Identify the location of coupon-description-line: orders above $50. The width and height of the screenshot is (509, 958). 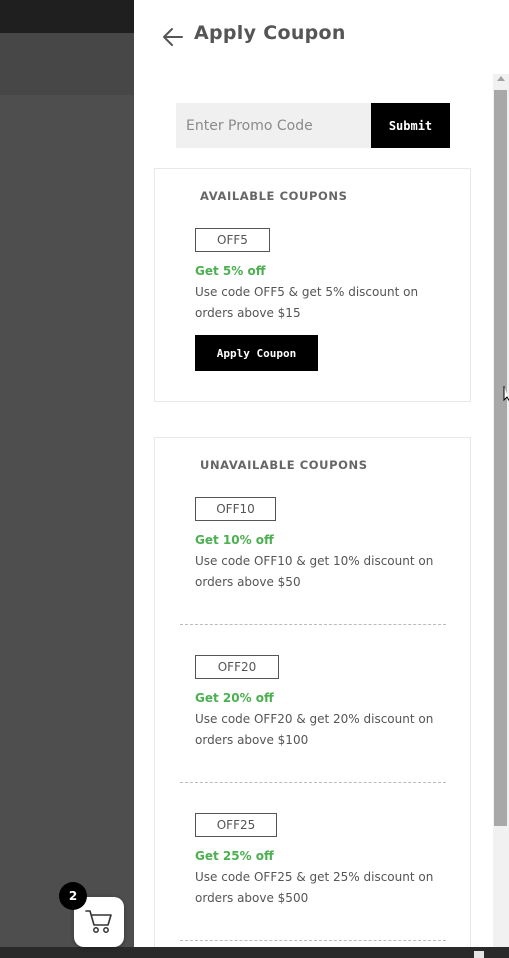
(248, 582).